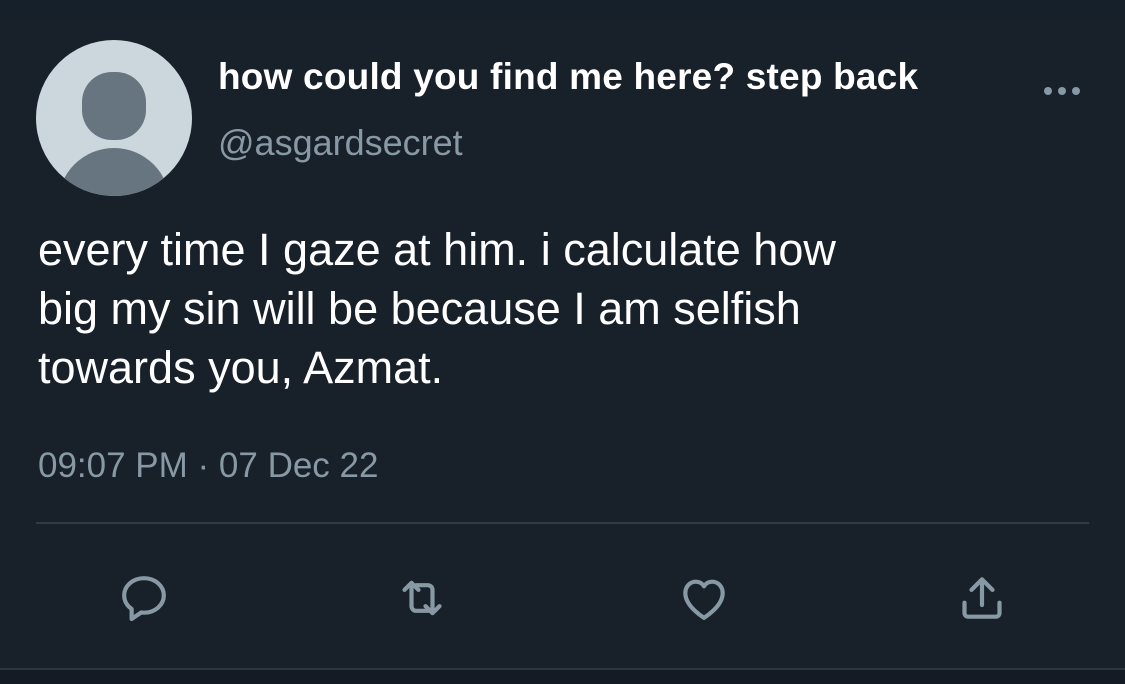 This screenshot has height=684, width=1125. I want to click on like-button, so click(704, 598).